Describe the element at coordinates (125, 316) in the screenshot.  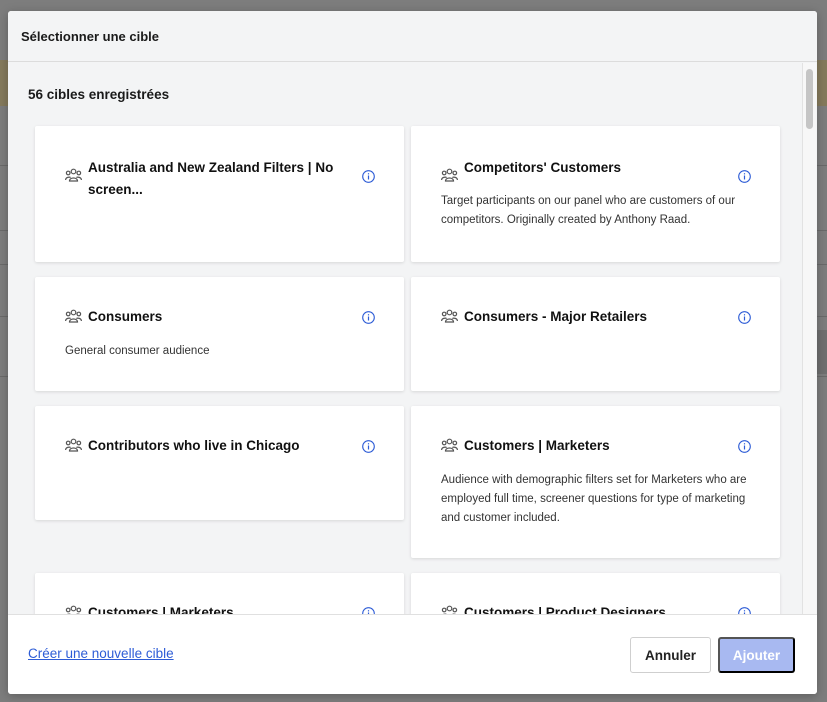
I see `target-card-title: Consumers` at that location.